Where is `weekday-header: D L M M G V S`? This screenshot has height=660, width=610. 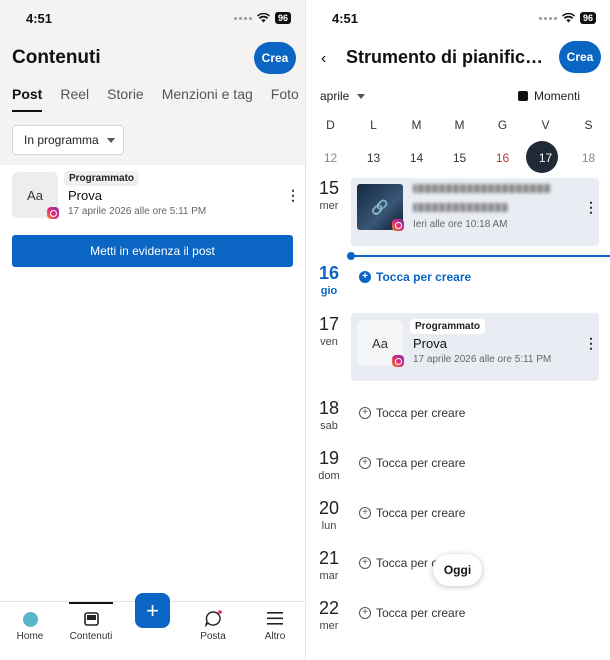
weekday-header: D L M M G V S is located at coordinates (459, 125).